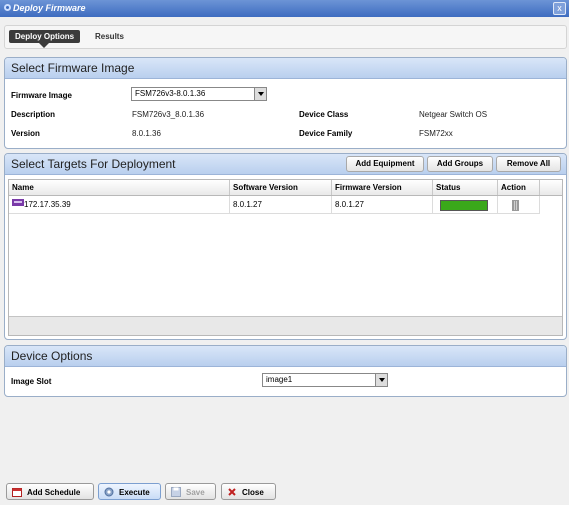 Image resolution: width=569 pixels, height=505 pixels. I want to click on version-label: Version, so click(25, 133).